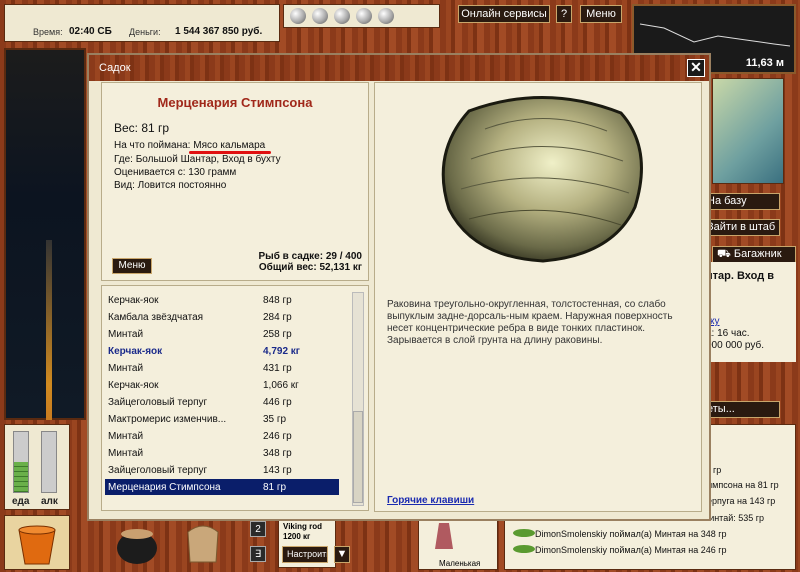  Describe the element at coordinates (725, 254) in the screenshot. I see `car-icon: ⛟` at that location.